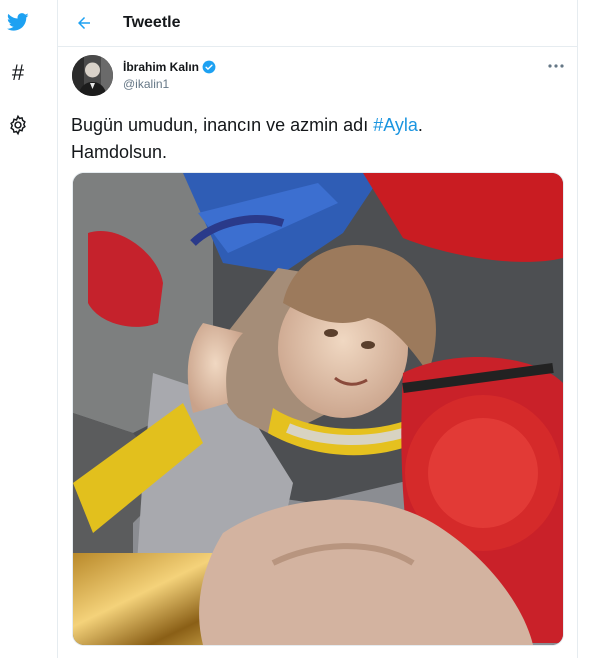 The width and height of the screenshot is (600, 658). I want to click on hashtag-link: #Ayla, so click(395, 125).